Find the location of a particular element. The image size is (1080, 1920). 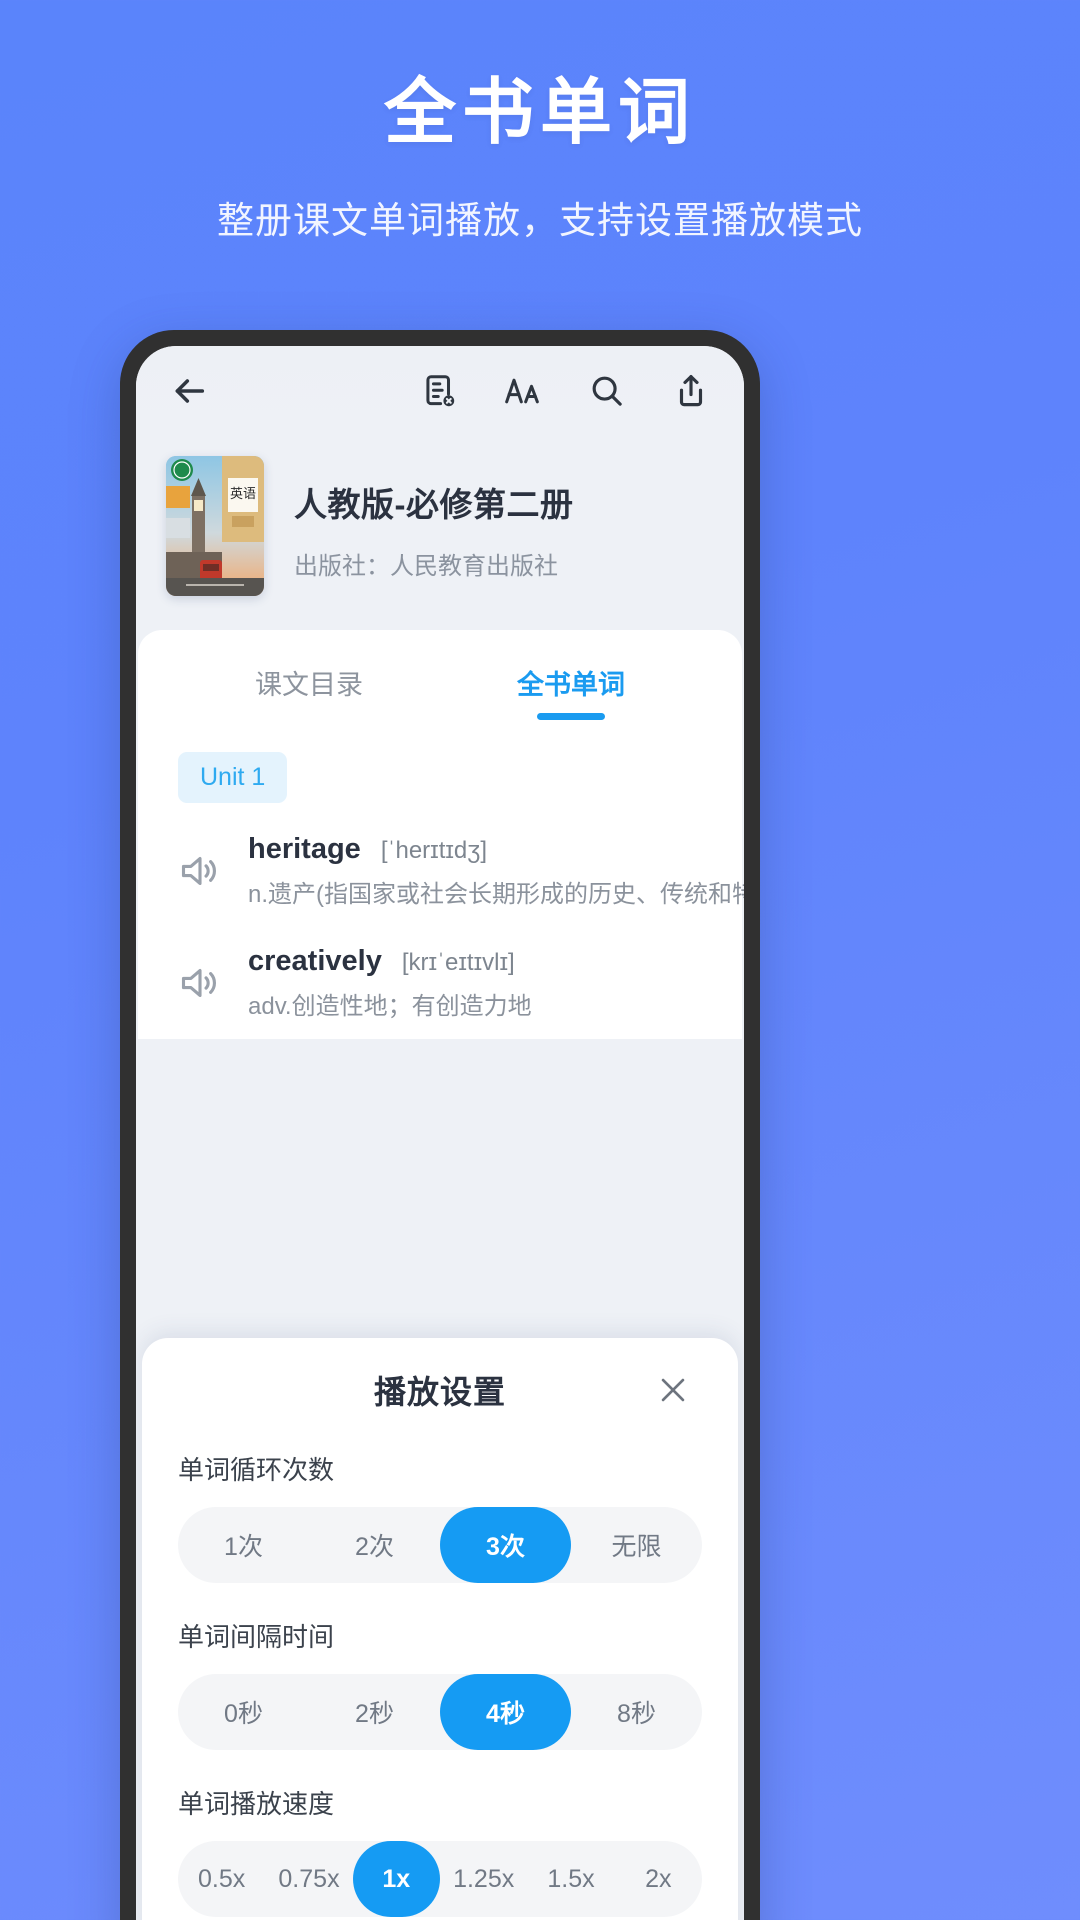

back-arrow-icon is located at coordinates (189, 391).